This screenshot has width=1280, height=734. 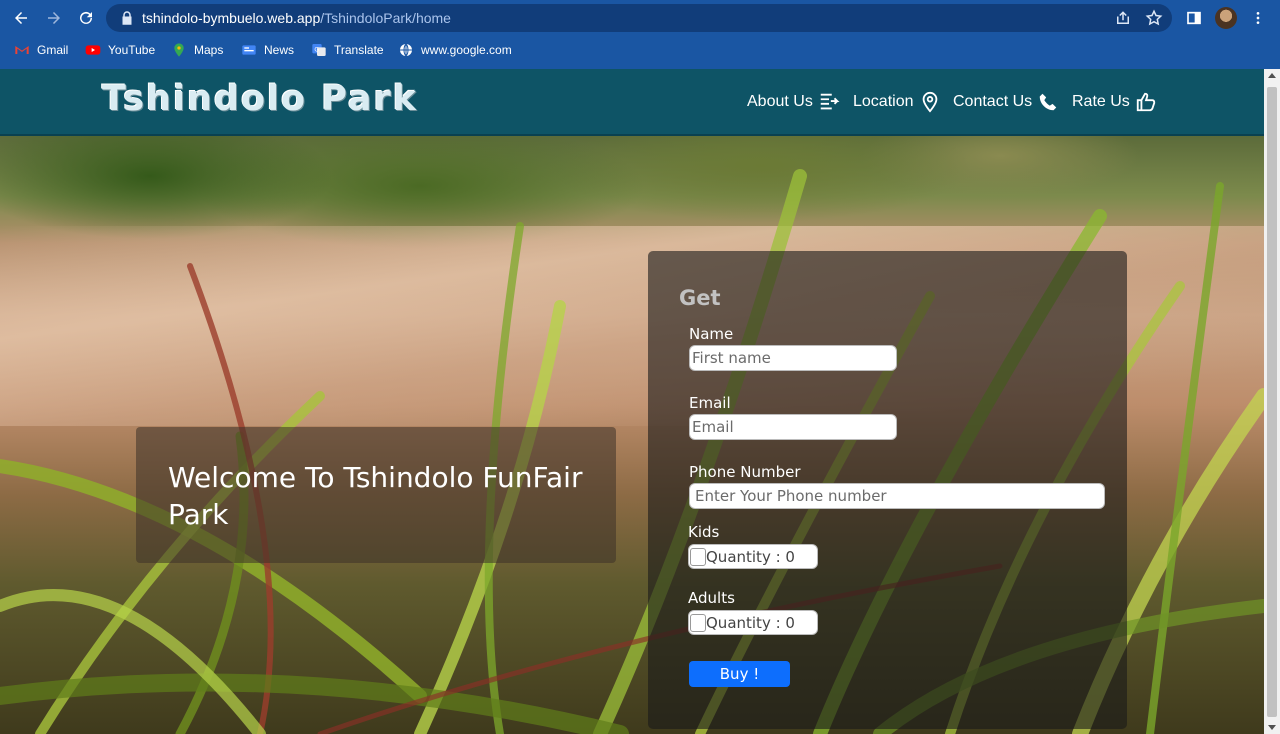 I want to click on maps-icon, so click(x=179, y=50).